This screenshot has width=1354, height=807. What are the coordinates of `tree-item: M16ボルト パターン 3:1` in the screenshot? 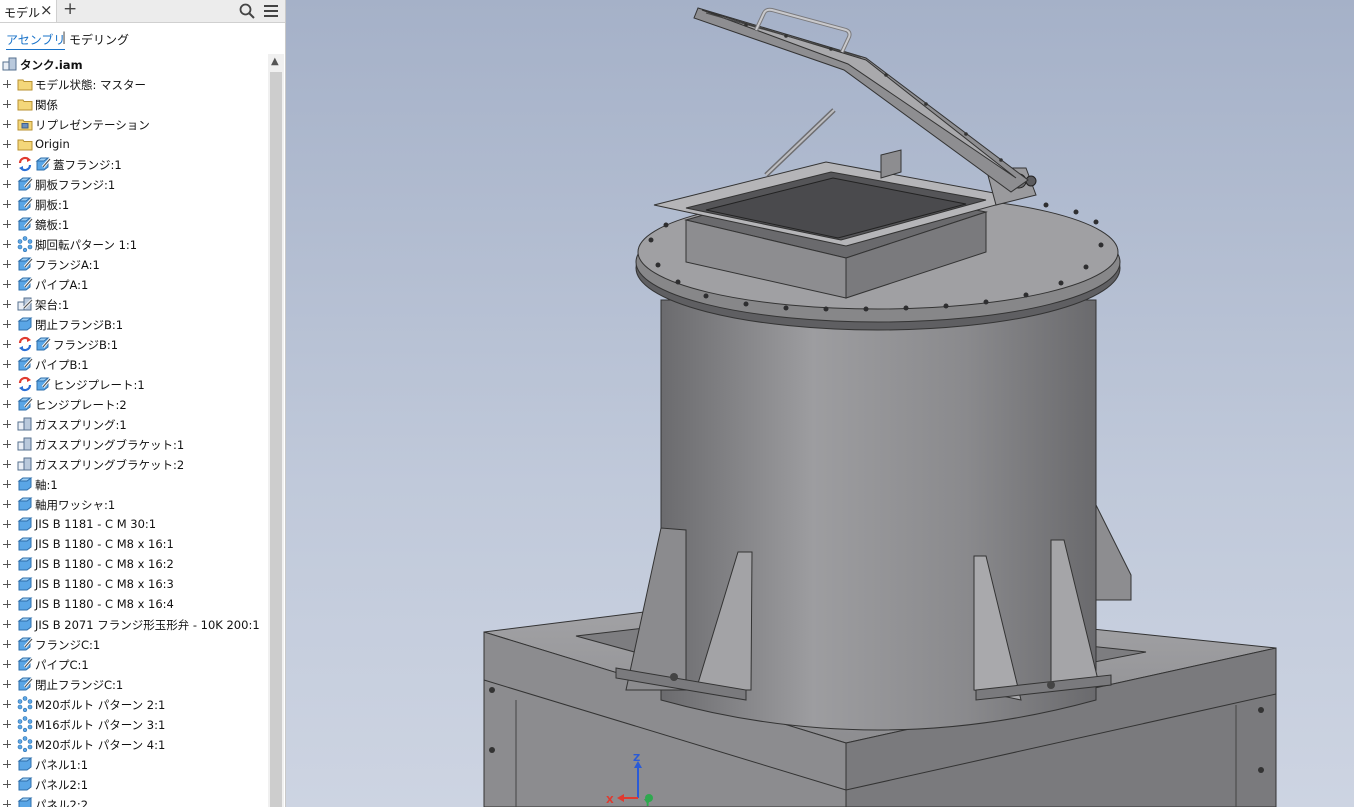 It's located at (134, 724).